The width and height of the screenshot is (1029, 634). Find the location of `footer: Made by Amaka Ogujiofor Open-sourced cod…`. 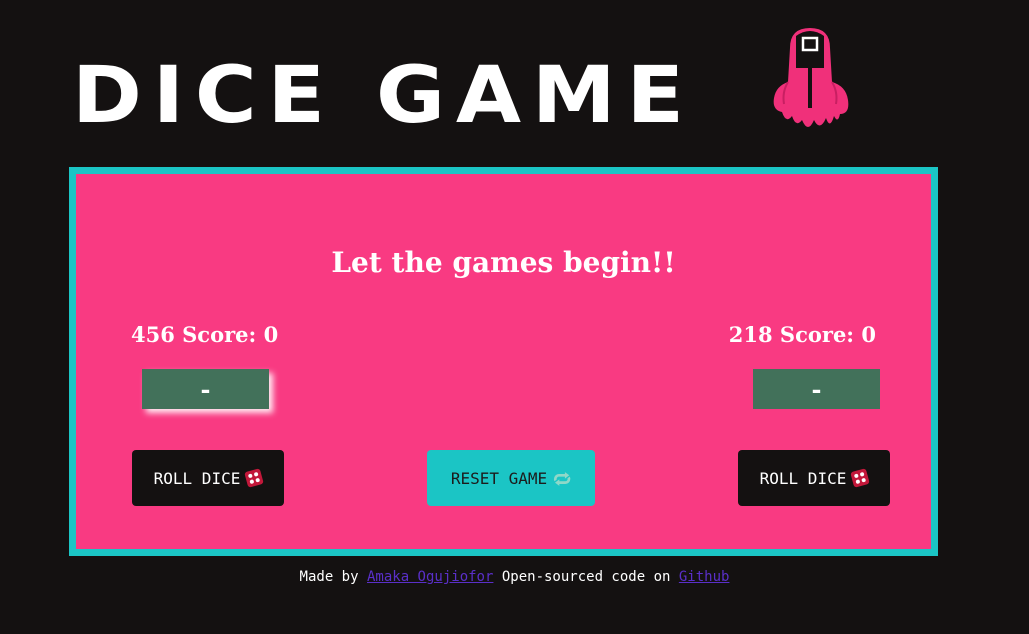

footer: Made by Amaka Ogujiofor Open-sourced cod… is located at coordinates (514, 577).